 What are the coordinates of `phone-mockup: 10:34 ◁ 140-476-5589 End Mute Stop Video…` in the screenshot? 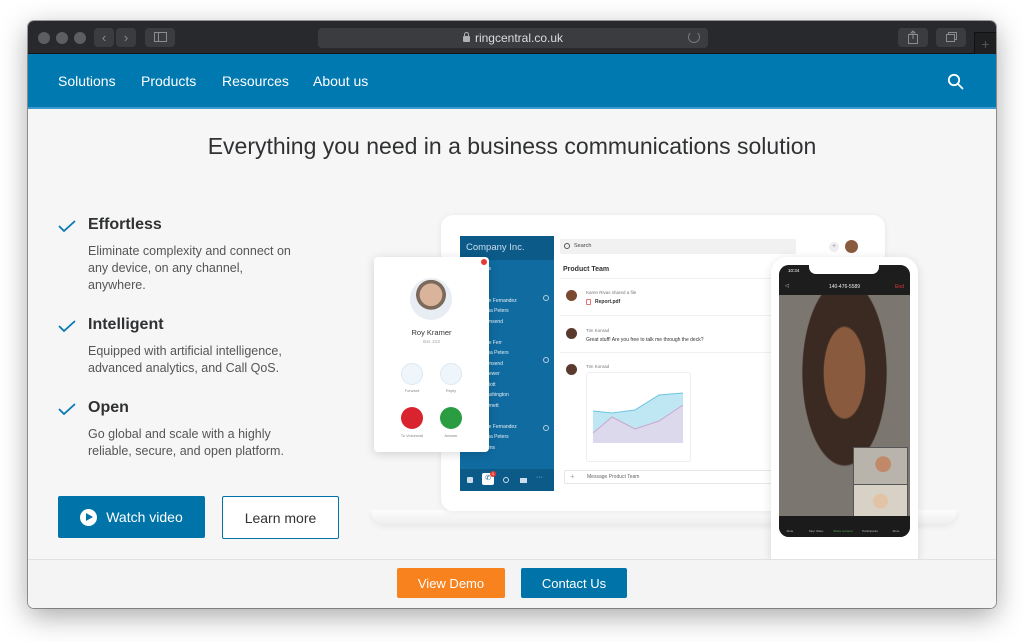 It's located at (844, 415).